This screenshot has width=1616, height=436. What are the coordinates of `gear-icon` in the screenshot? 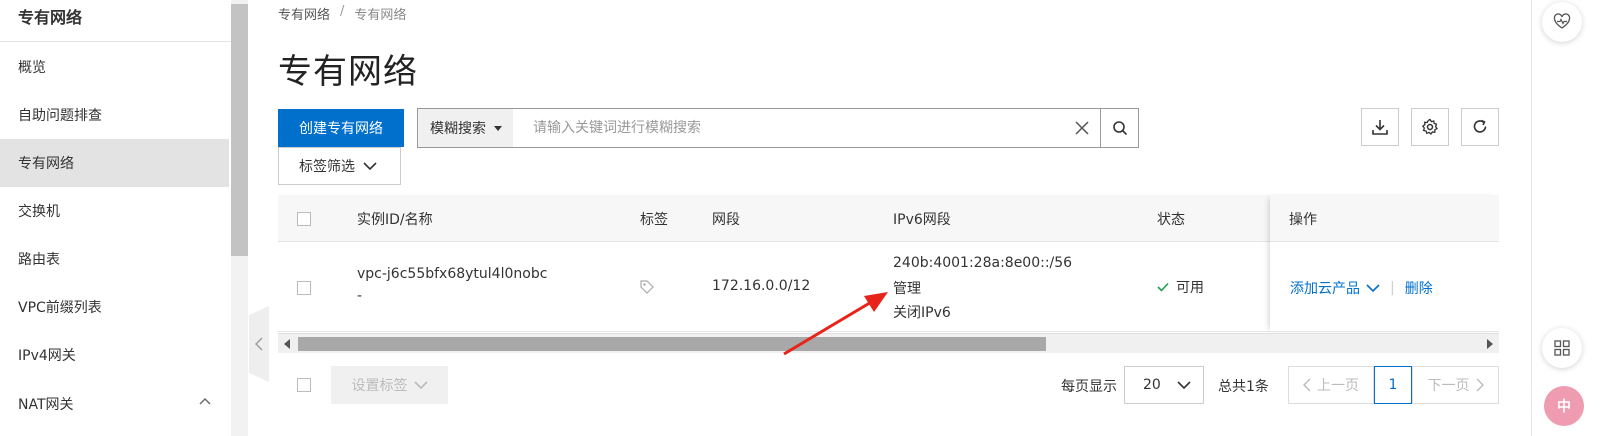 It's located at (1429, 126).